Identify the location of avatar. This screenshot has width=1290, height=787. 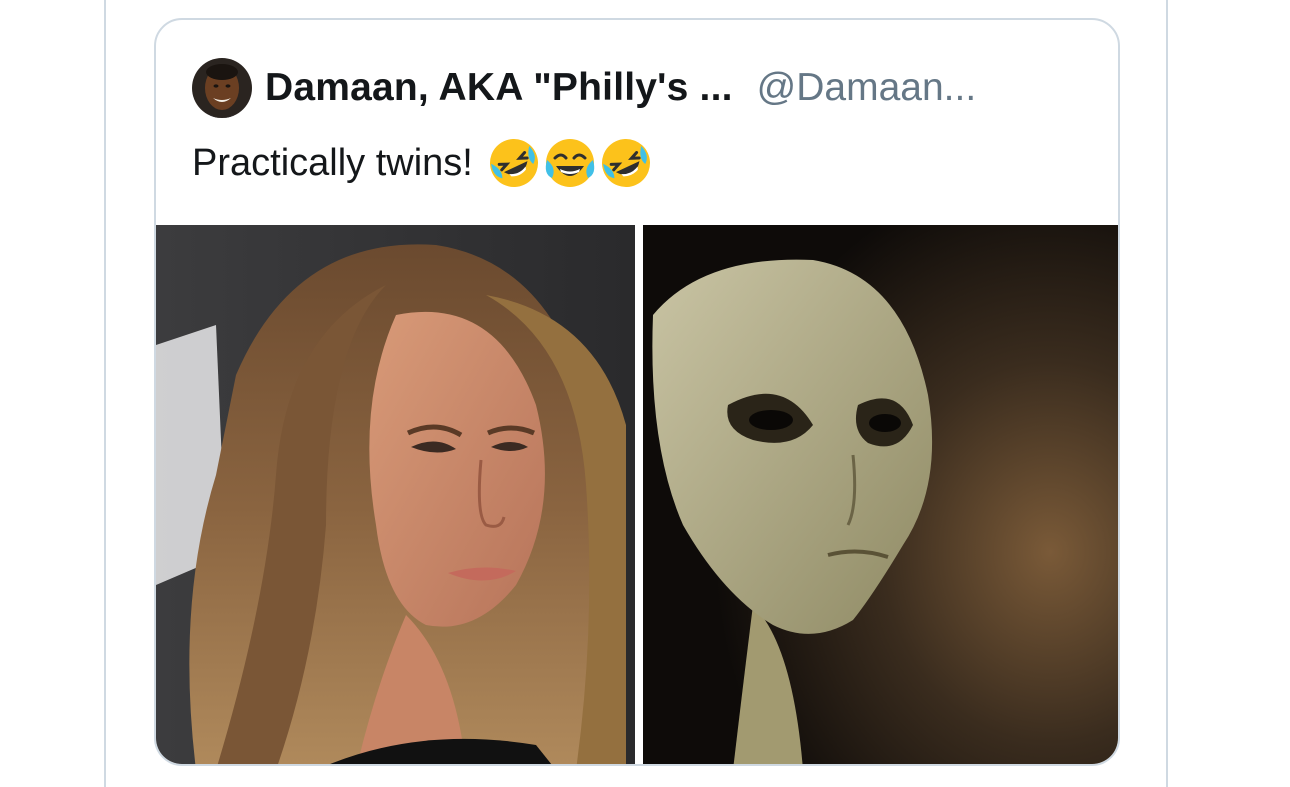
(222, 88).